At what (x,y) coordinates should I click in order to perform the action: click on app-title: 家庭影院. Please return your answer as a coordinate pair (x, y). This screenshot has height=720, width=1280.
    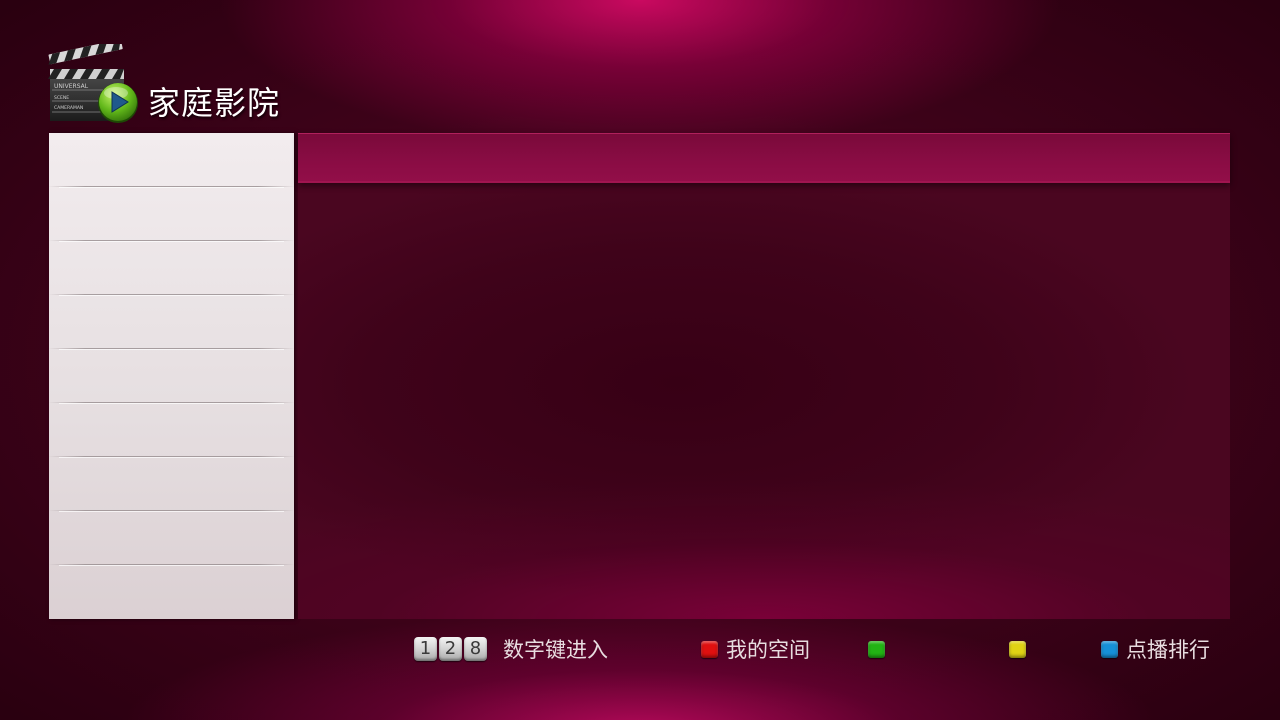
    Looking at the image, I should click on (214, 103).